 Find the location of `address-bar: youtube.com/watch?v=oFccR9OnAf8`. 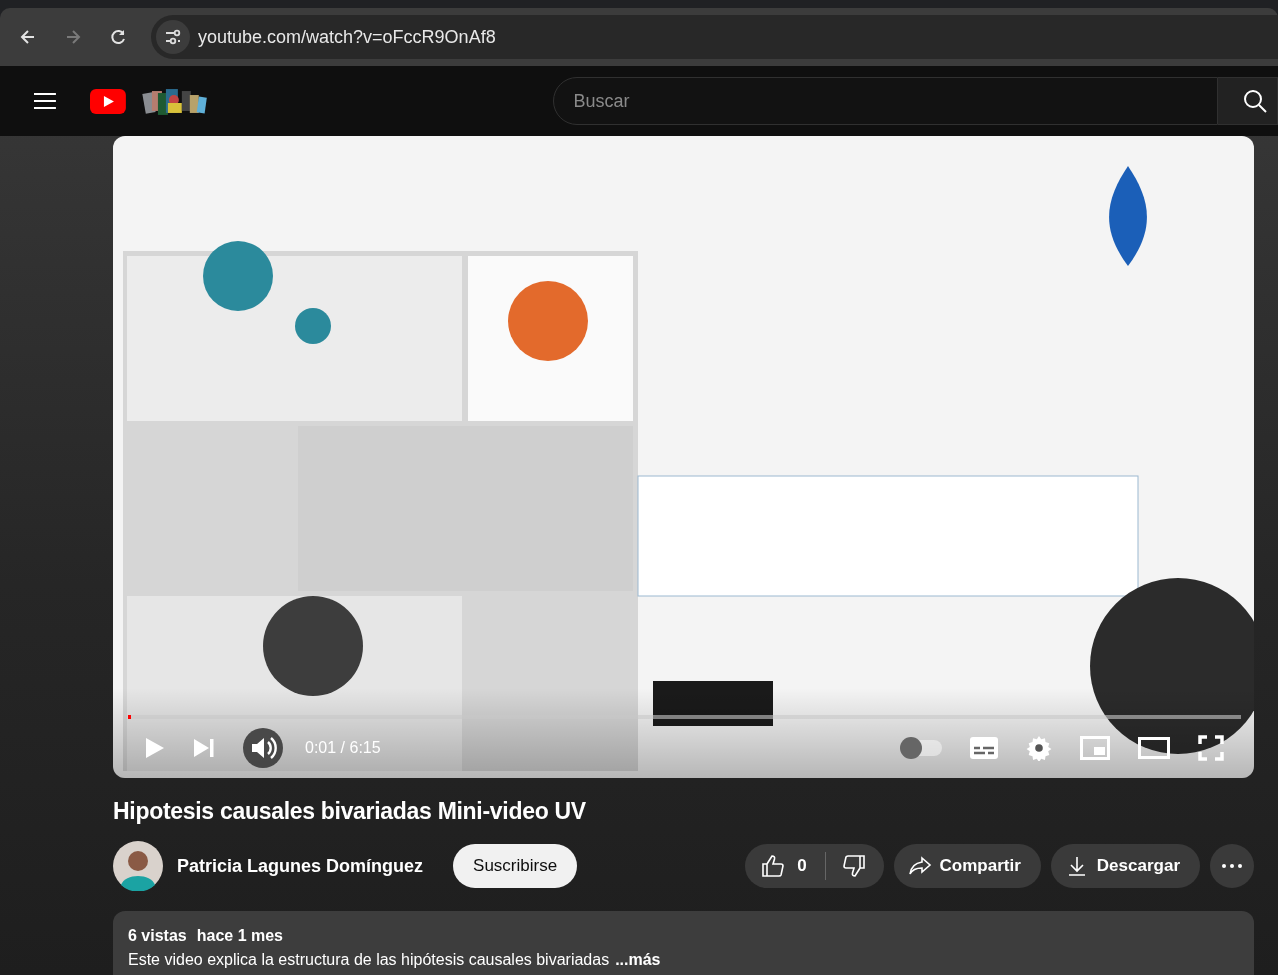

address-bar: youtube.com/watch?v=oFccR9OnAf8 is located at coordinates (714, 37).